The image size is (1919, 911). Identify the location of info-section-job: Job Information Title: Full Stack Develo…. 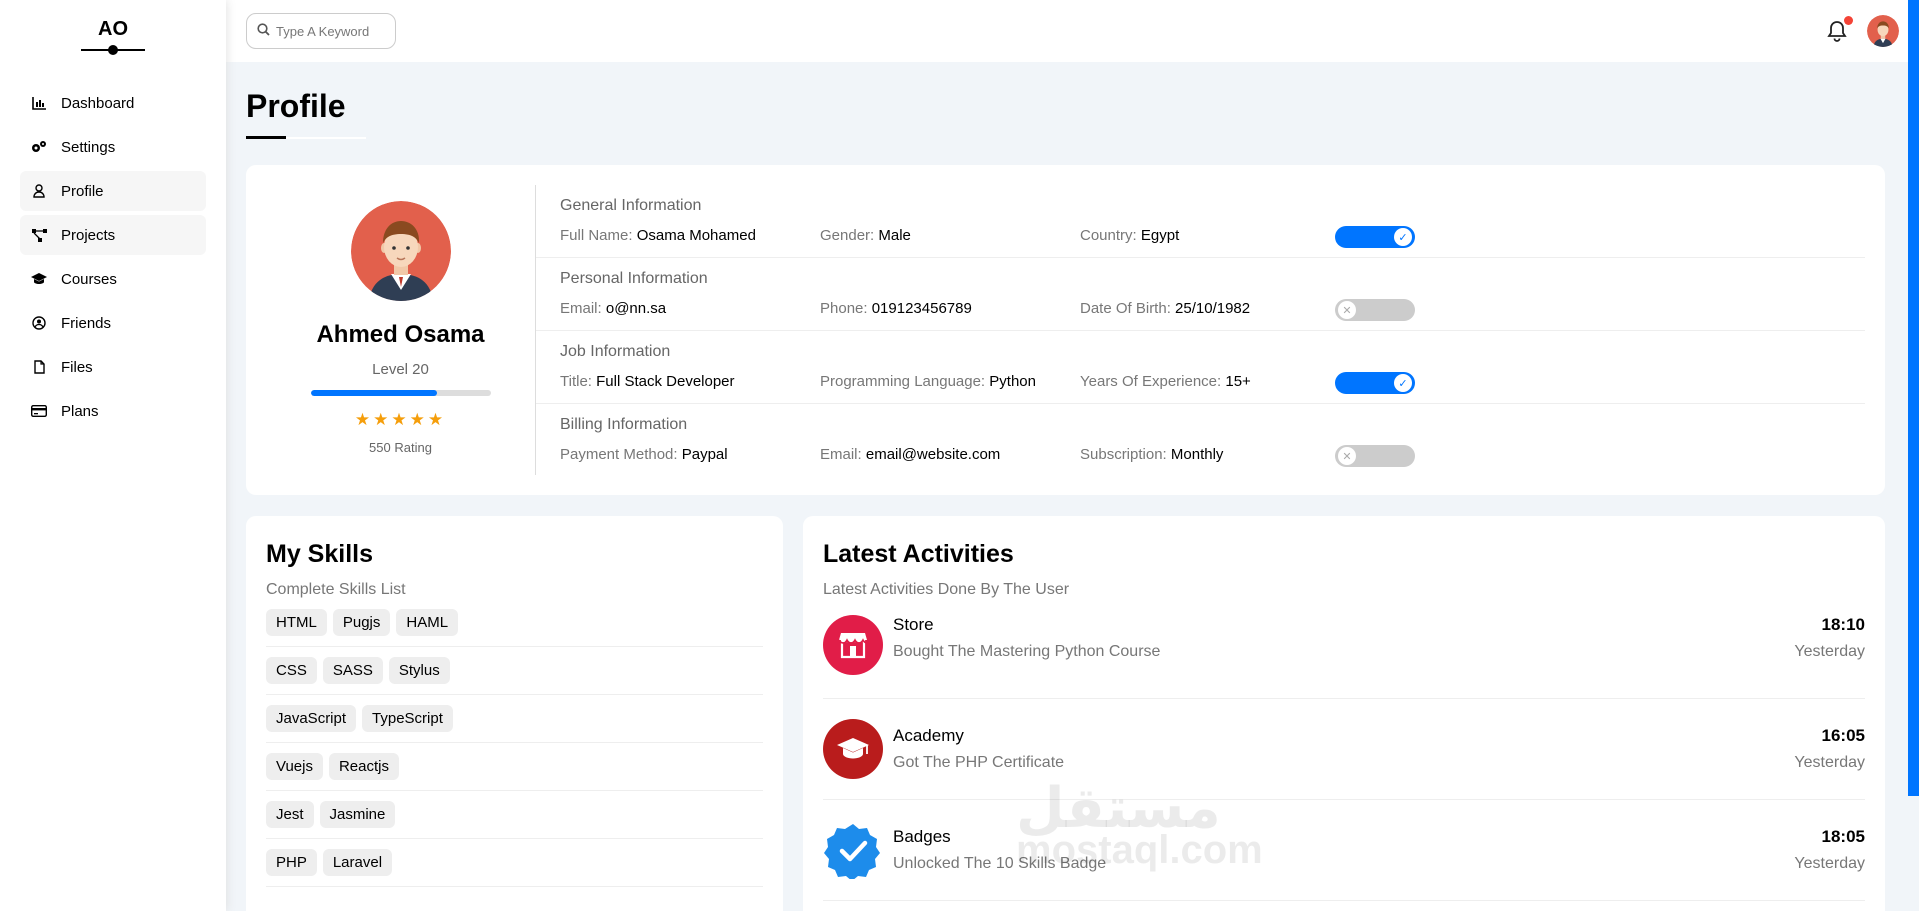
(1200, 367).